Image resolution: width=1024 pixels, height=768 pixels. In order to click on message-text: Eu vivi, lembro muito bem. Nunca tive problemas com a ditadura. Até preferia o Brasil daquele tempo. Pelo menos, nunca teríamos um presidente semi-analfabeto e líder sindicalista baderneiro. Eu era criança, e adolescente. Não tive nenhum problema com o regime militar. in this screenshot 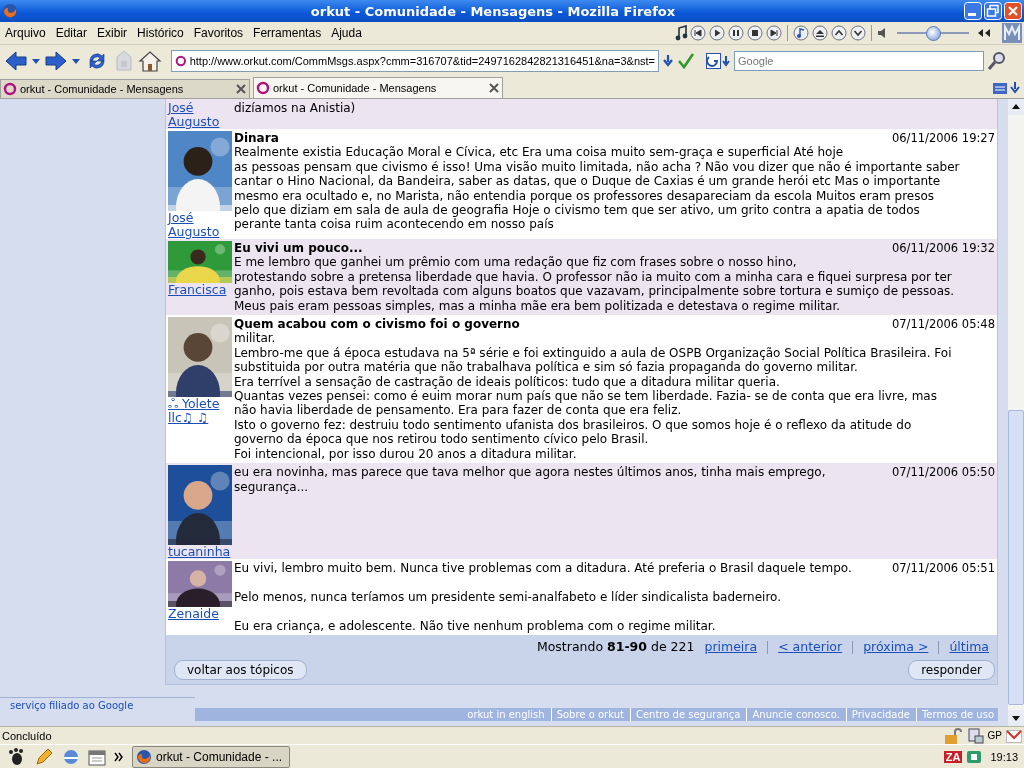, I will do `click(543, 597)`.